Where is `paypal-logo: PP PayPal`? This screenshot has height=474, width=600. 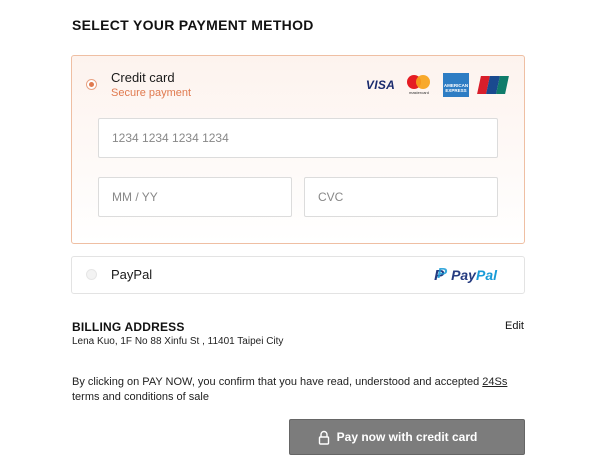
paypal-logo: PP PayPal is located at coordinates (465, 274).